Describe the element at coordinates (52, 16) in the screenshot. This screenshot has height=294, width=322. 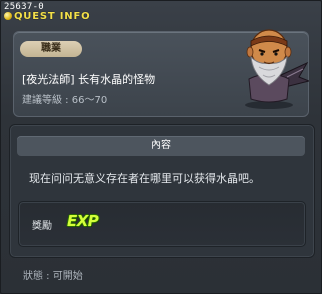
I see `window-title: QUEST INFO` at that location.